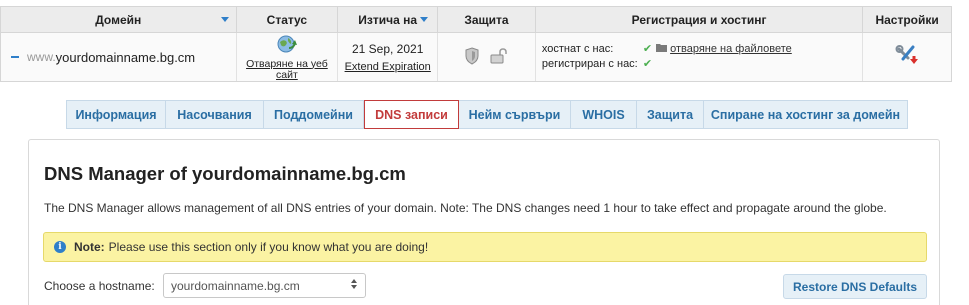 This screenshot has width=969, height=305. I want to click on hostname-select: yourdomainname.bg.cm, so click(264, 285).